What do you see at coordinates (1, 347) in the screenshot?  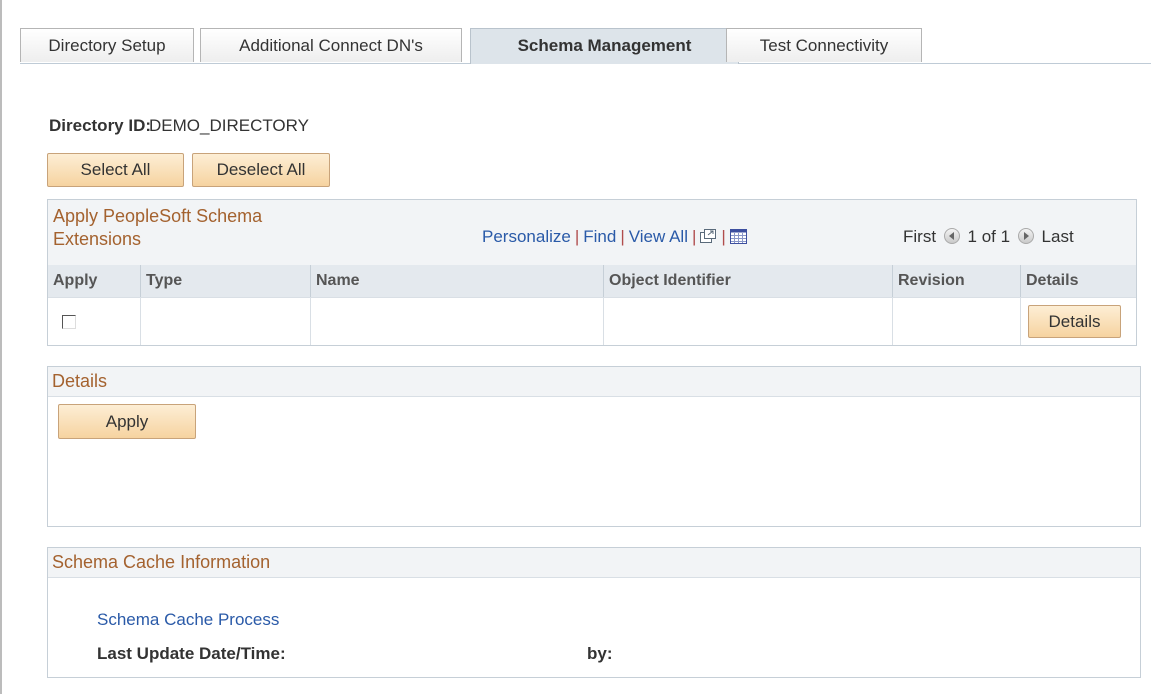 I see `page-left-border` at bounding box center [1, 347].